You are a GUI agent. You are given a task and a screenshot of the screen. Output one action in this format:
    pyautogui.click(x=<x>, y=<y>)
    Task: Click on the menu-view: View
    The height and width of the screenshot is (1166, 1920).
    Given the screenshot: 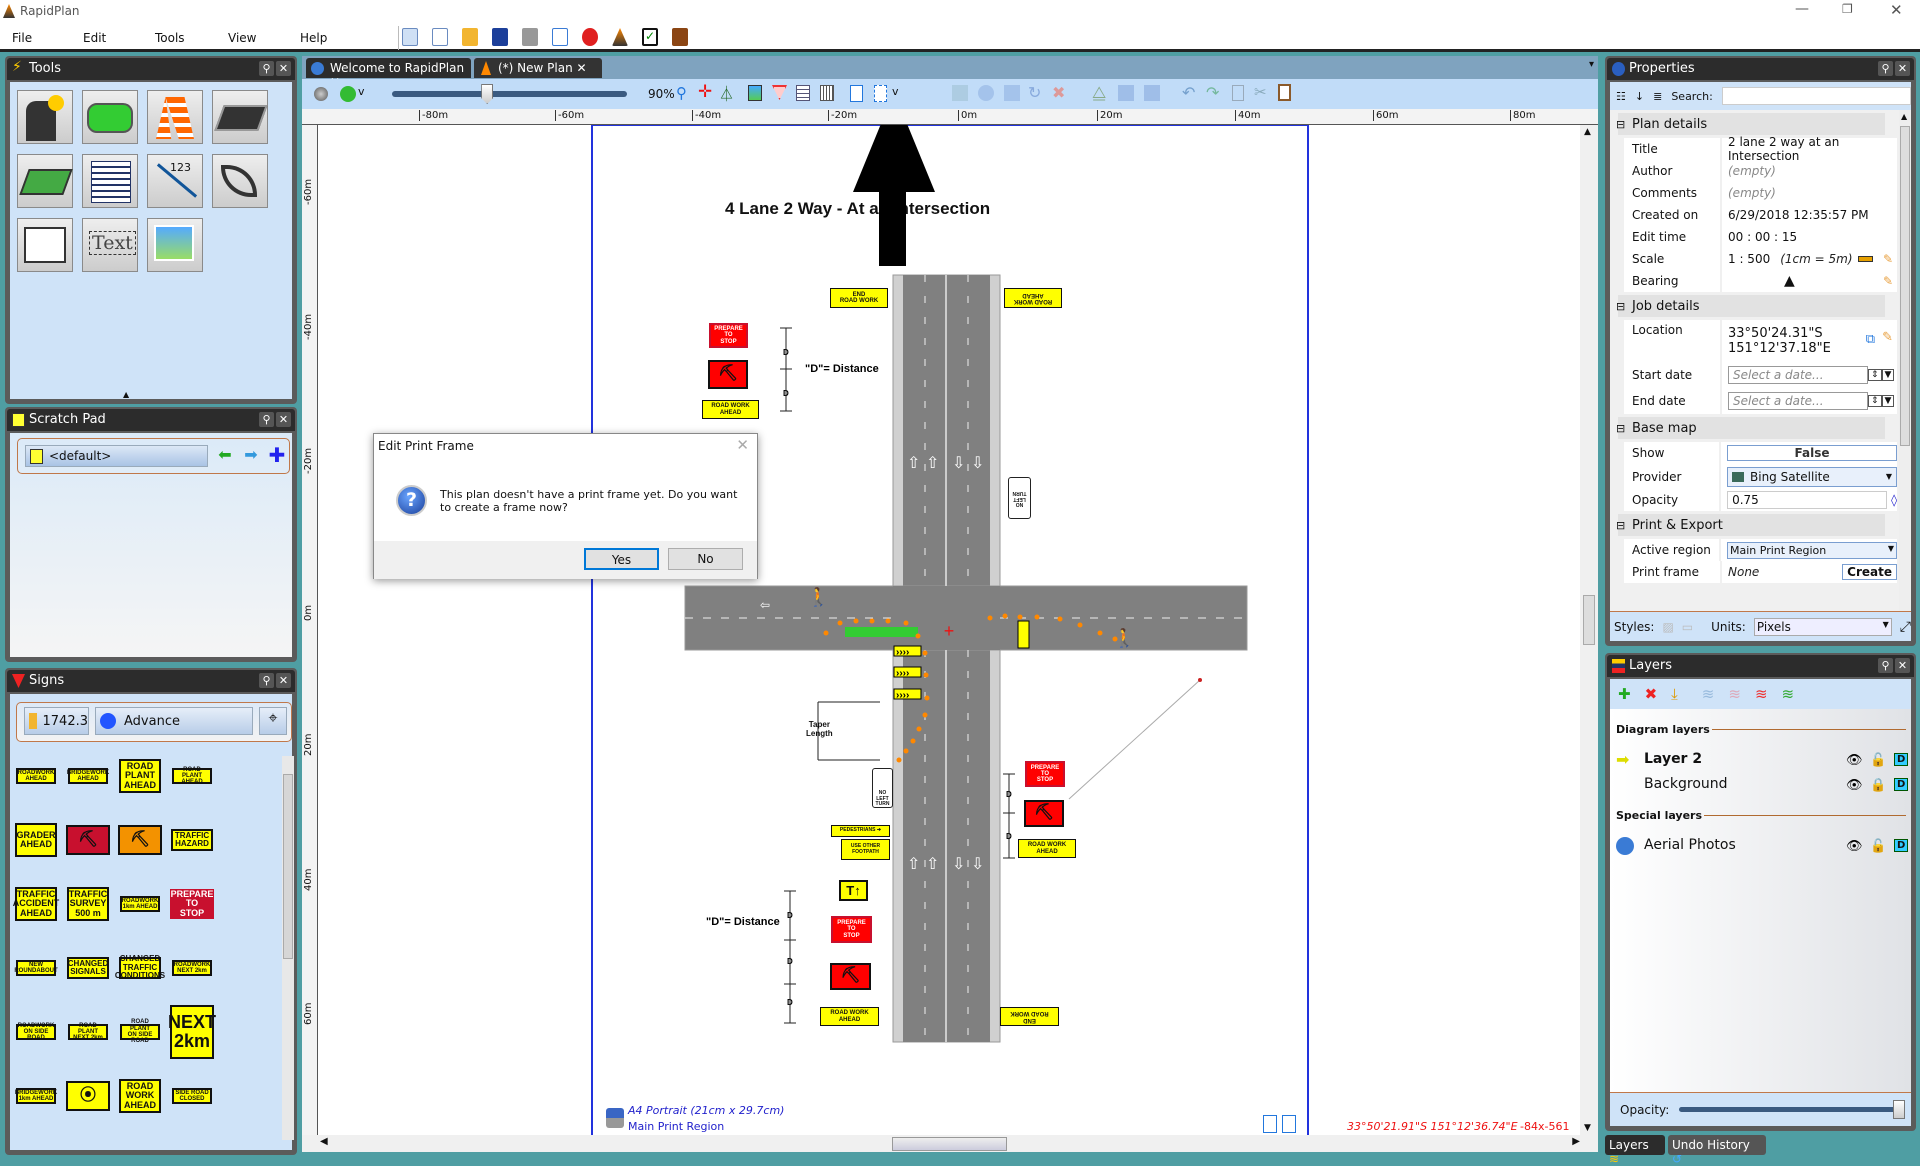 What is the action you would take?
    pyautogui.click(x=242, y=38)
    